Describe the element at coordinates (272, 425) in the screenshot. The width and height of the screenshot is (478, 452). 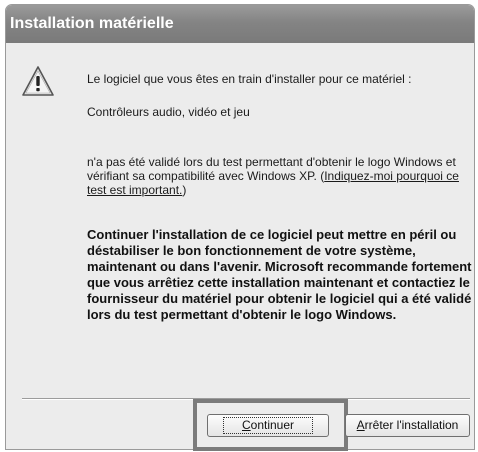
I see `continue-rest: ontinuer` at that location.